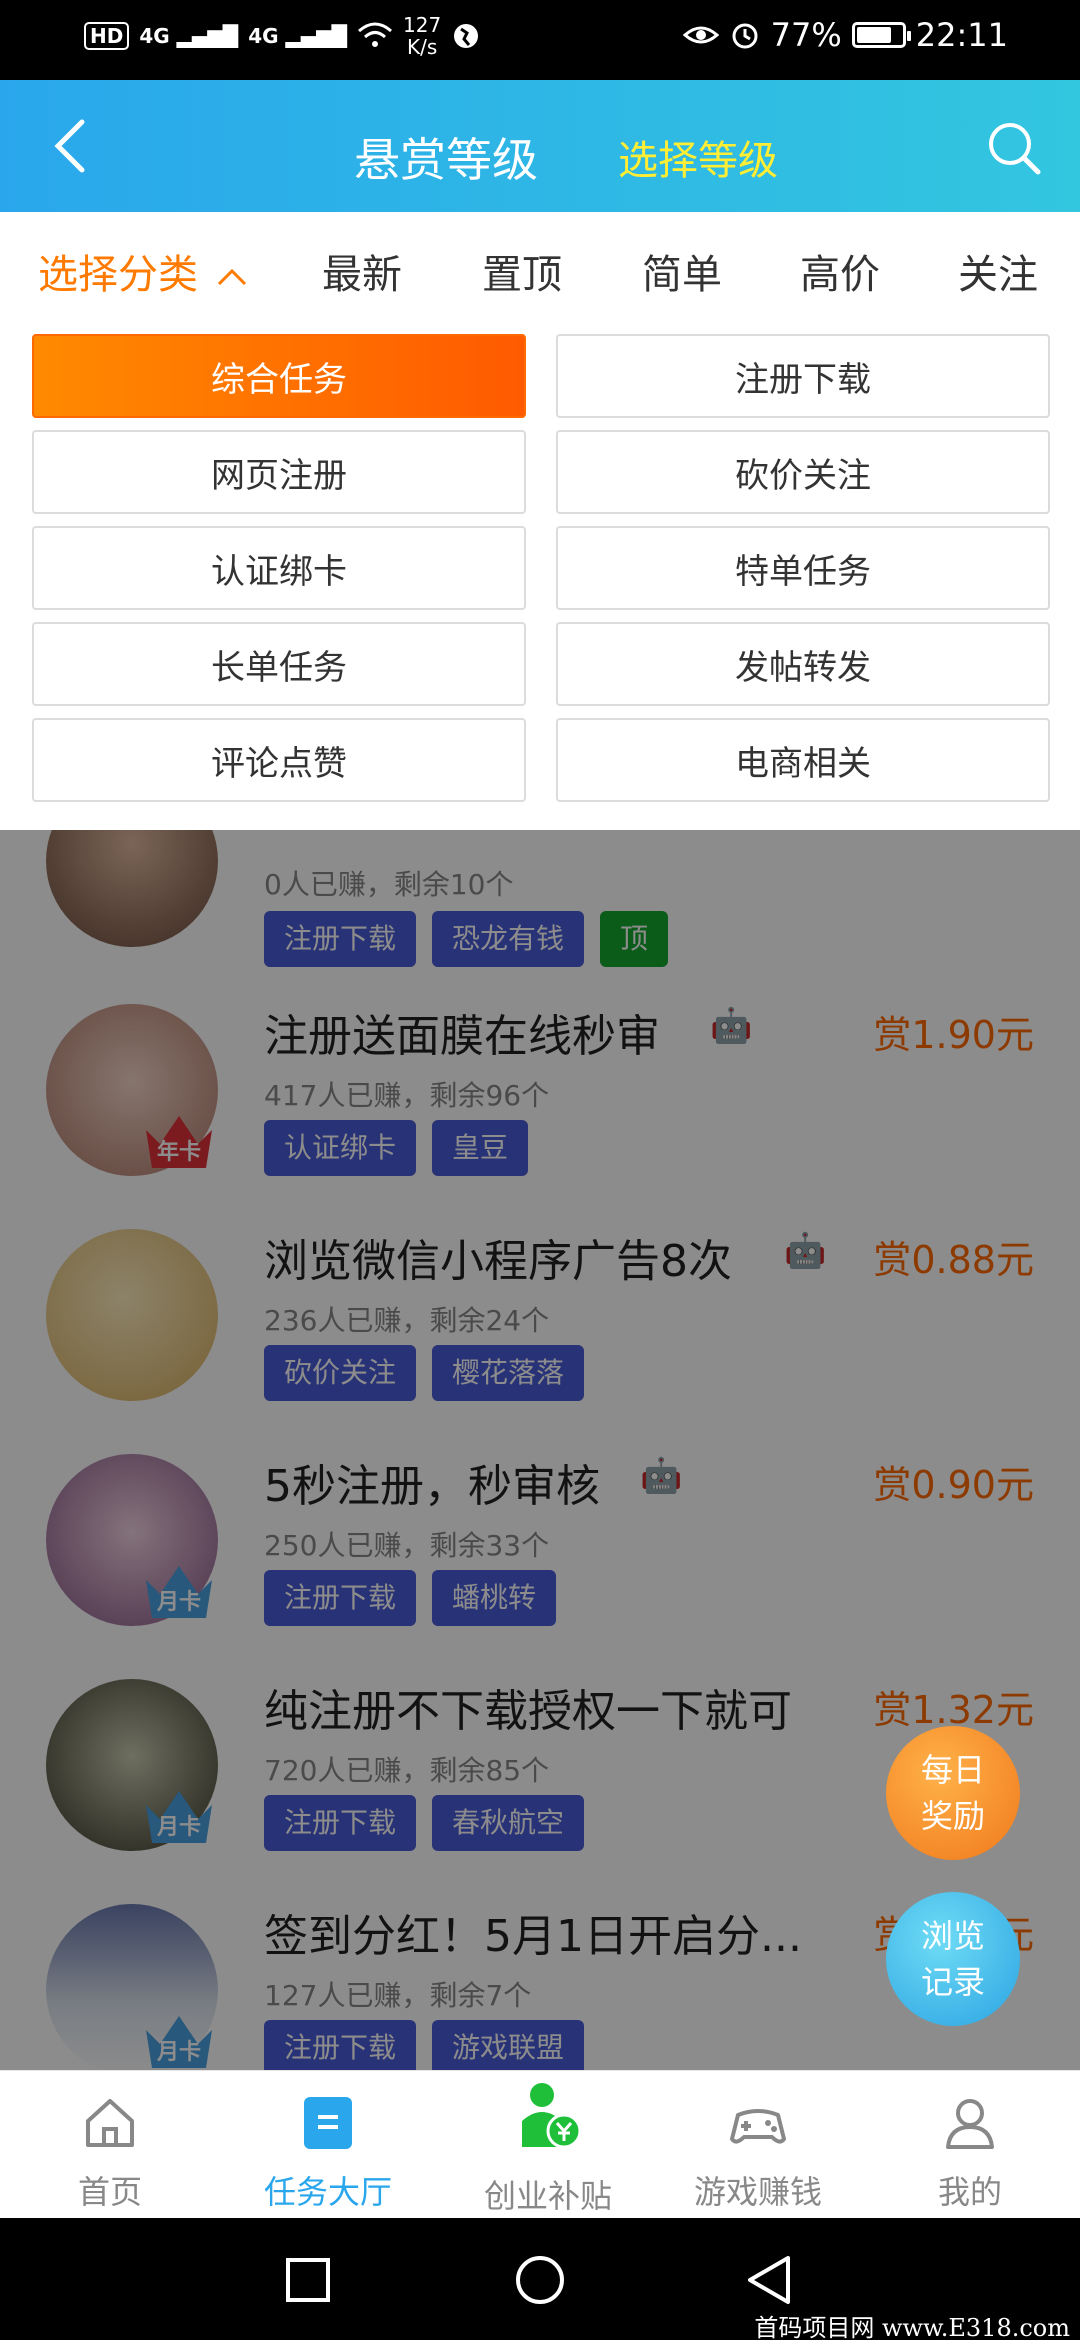  Describe the element at coordinates (466, 36) in the screenshot. I see `vpn-globe-icon` at that location.